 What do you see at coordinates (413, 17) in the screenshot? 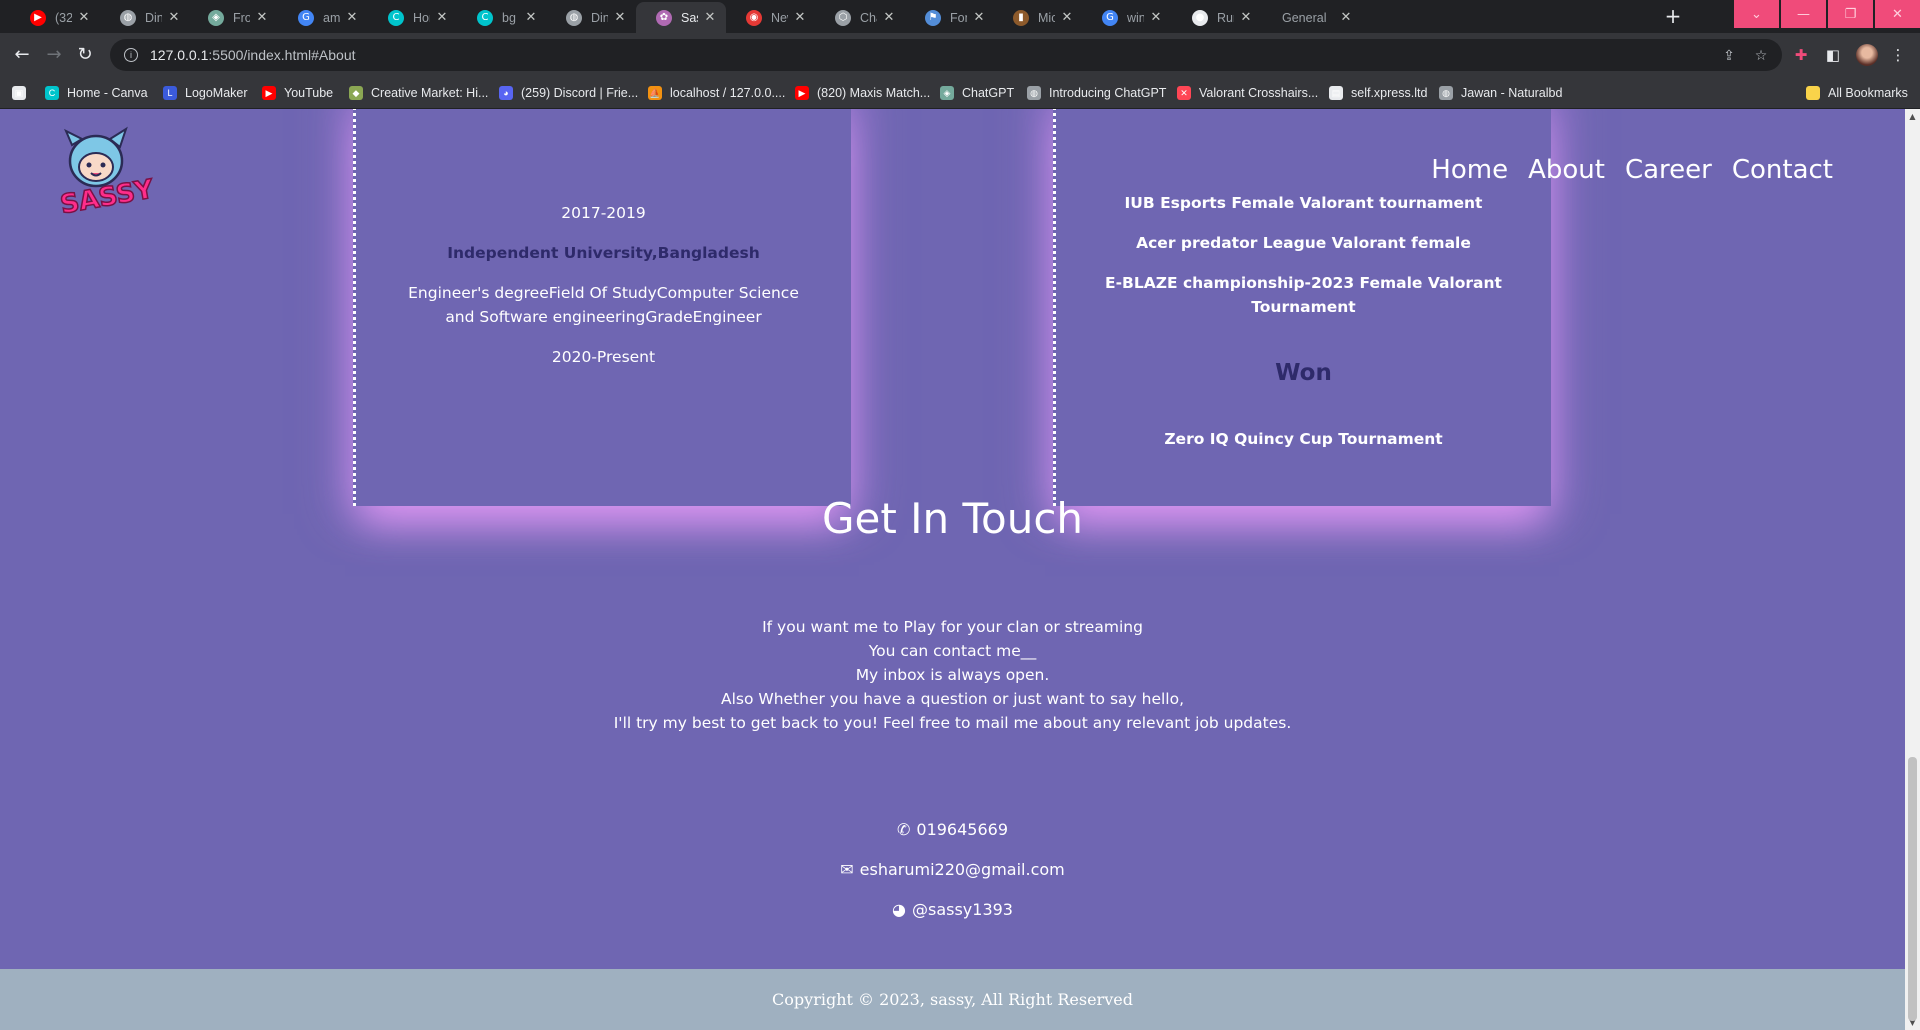
I see `browser-tab: C Home - ✕` at bounding box center [413, 17].